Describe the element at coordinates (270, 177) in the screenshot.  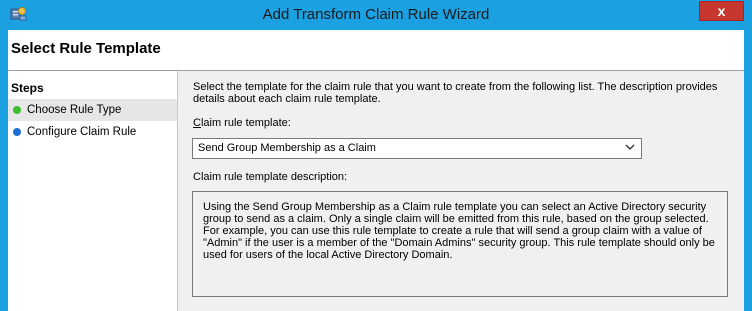
I see `template-description-label: Claim rule template description:` at that location.